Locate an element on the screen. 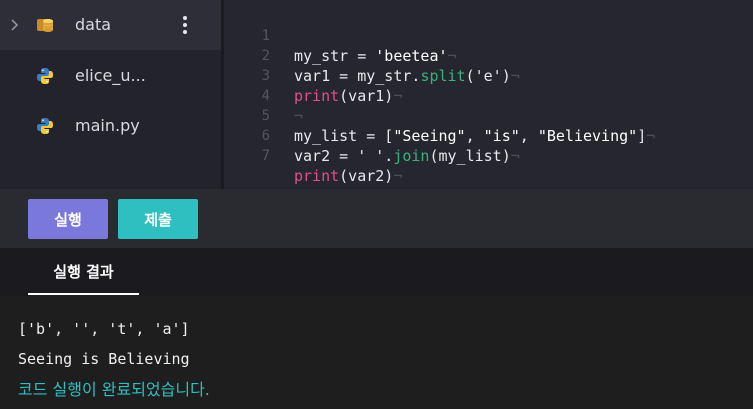  code-line: 1 my_str = 'beetea'¬ is located at coordinates (488, 35).